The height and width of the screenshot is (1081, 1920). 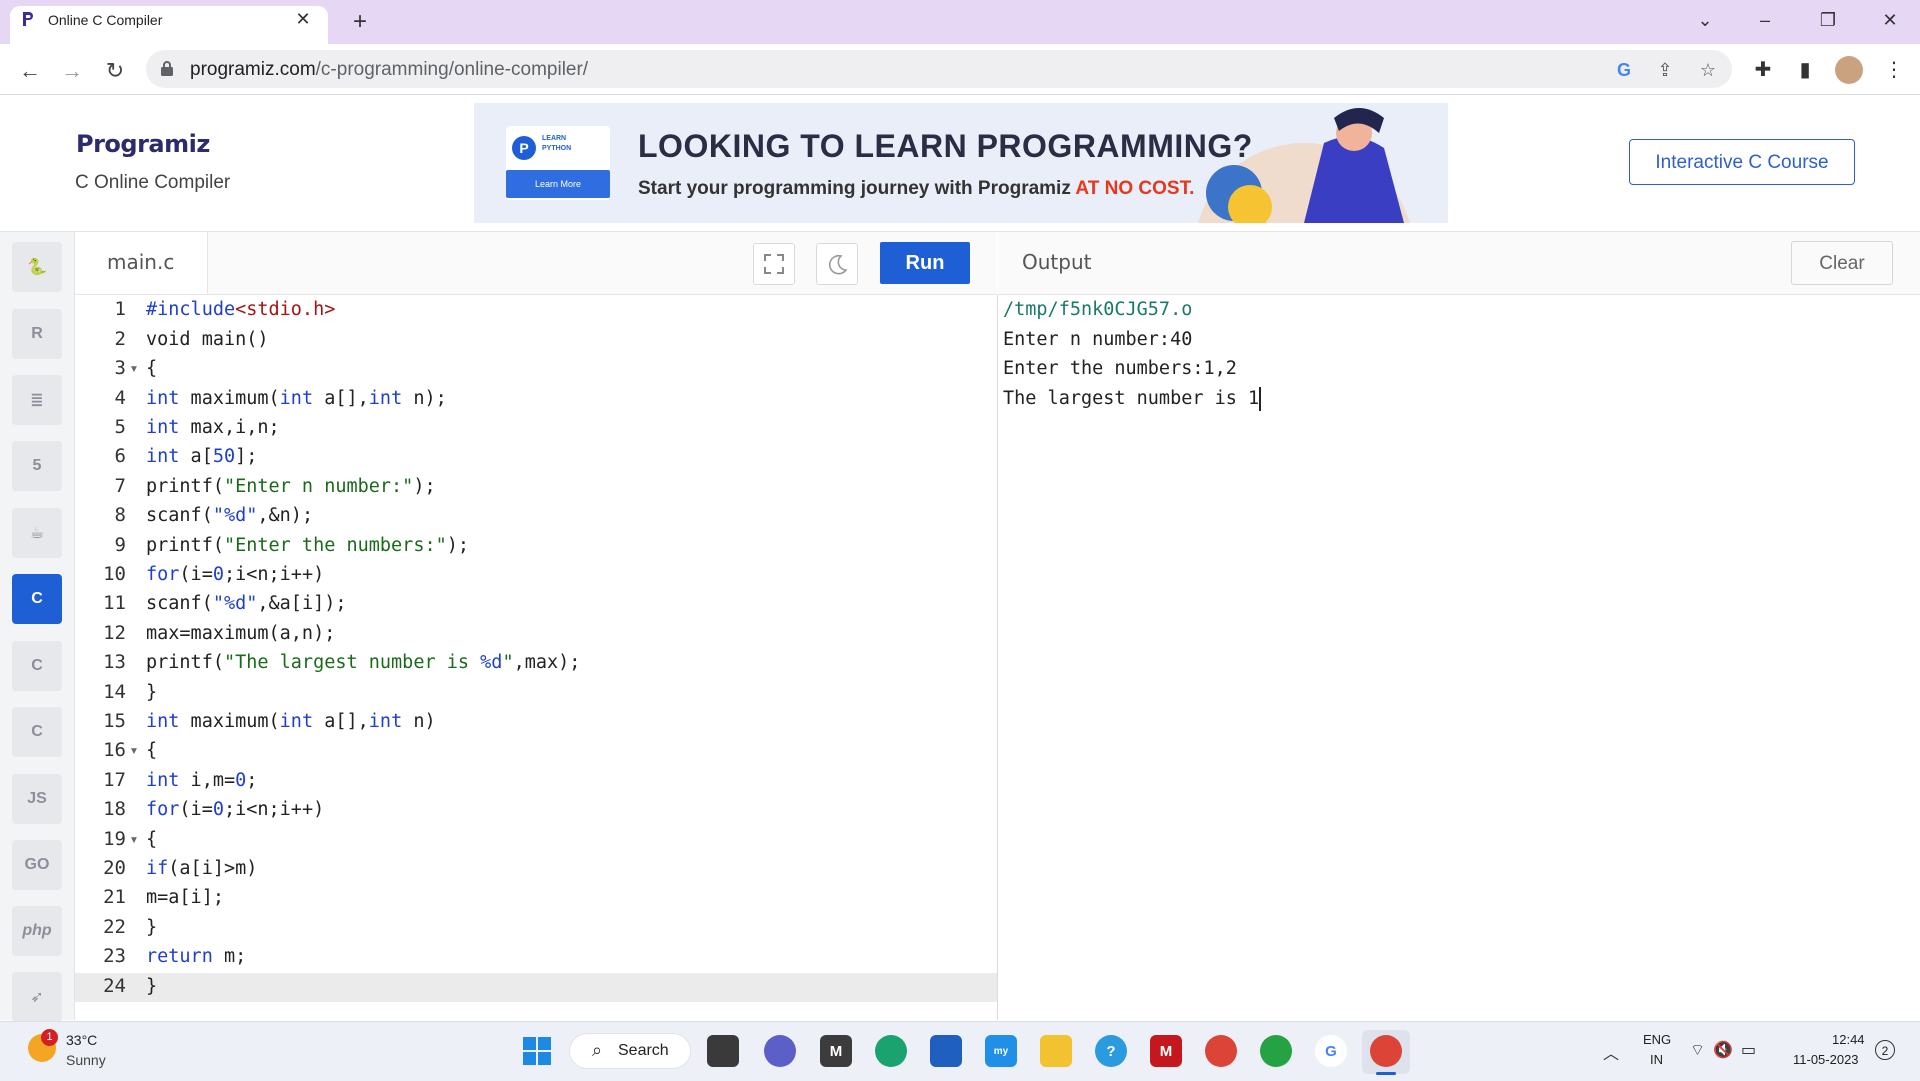 I want to click on code-line: int max,i,n;, so click(x=213, y=427).